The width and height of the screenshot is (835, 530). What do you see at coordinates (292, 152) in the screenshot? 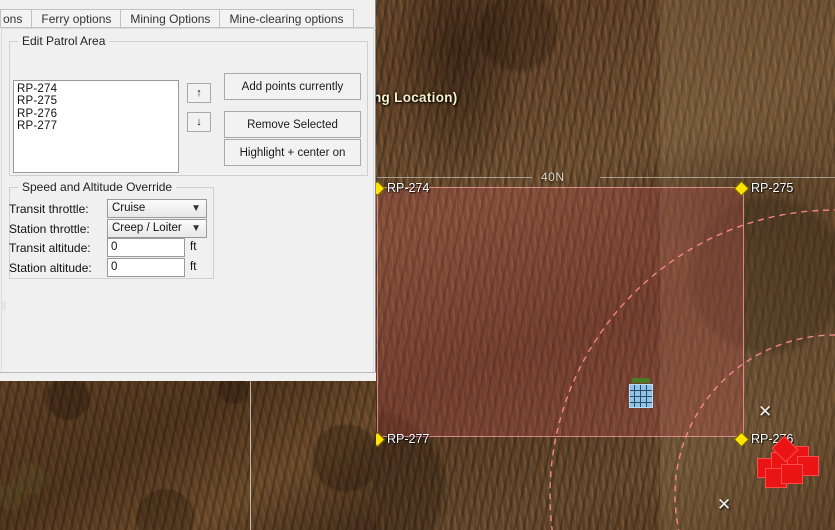
I see `highlight-center-button: Highlight + center on` at bounding box center [292, 152].